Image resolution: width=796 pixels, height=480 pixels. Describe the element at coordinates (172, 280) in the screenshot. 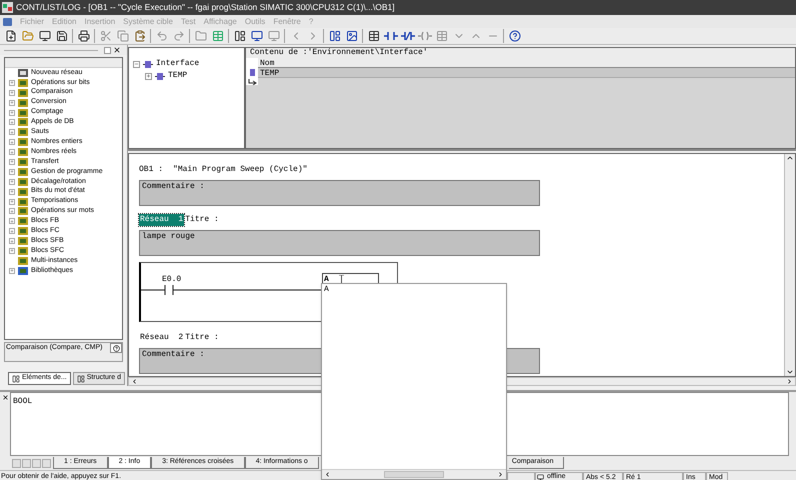

I see `contact-address: E0.0` at that location.